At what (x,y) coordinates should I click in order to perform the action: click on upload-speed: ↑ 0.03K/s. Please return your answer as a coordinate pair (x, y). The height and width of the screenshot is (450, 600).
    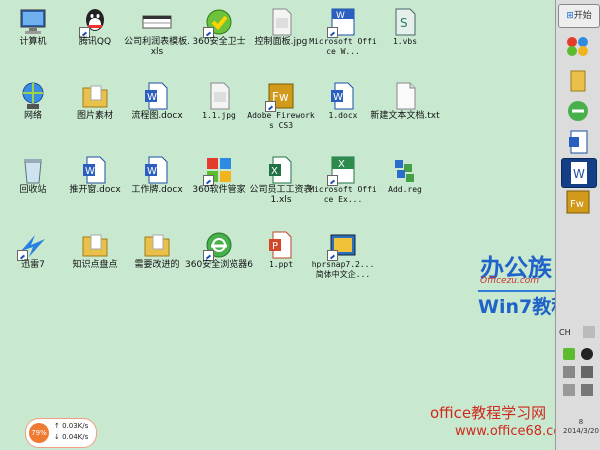
    Looking at the image, I should click on (71, 426).